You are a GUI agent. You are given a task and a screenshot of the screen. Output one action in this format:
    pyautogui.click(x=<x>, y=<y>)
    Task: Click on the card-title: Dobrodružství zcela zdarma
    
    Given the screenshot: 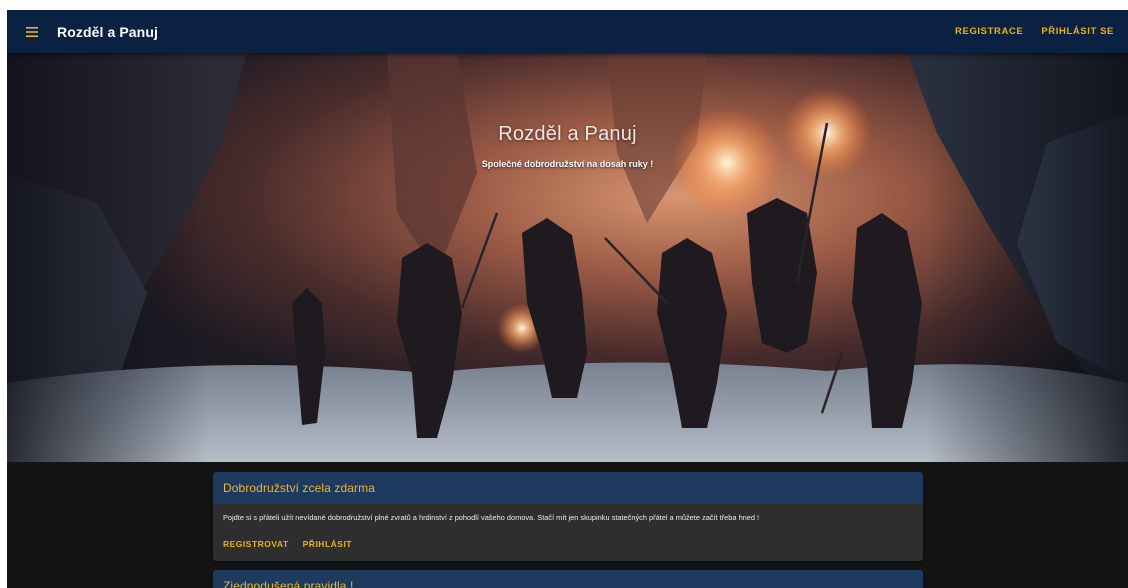 What is the action you would take?
    pyautogui.click(x=299, y=488)
    